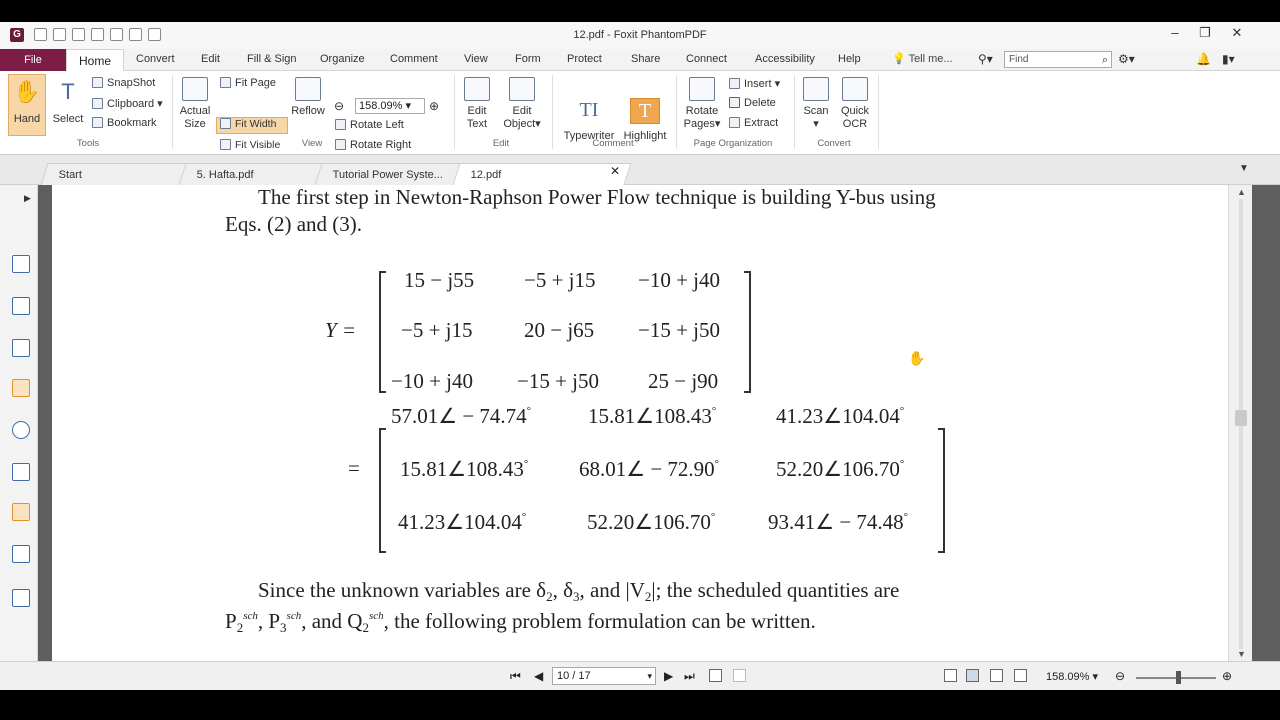 This screenshot has width=1280, height=720. Describe the element at coordinates (1203, 59) in the screenshot. I see `notification-bell-icon: 🔔` at that location.